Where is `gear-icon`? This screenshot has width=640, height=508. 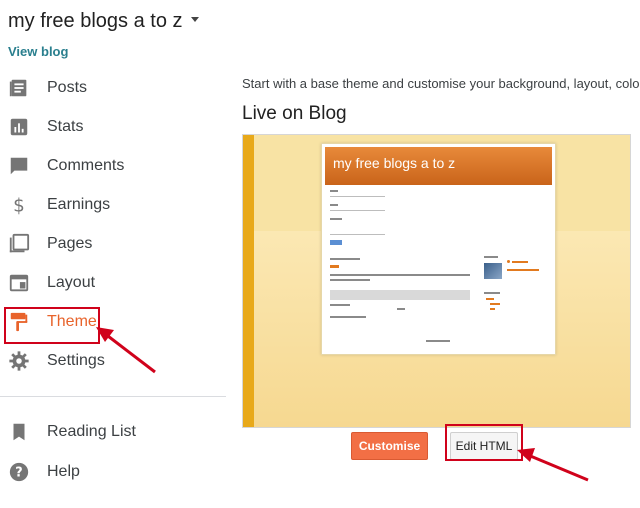
gear-icon is located at coordinates (19, 360).